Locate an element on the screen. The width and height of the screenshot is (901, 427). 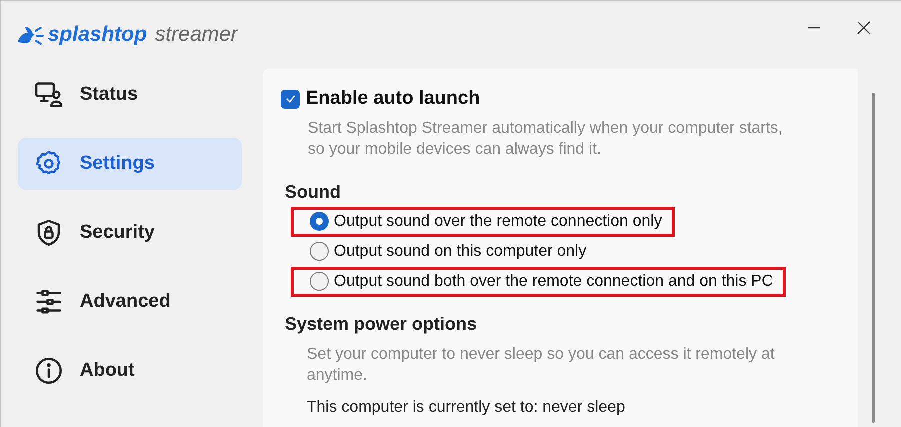
section-heading: System power options is located at coordinates (381, 324).